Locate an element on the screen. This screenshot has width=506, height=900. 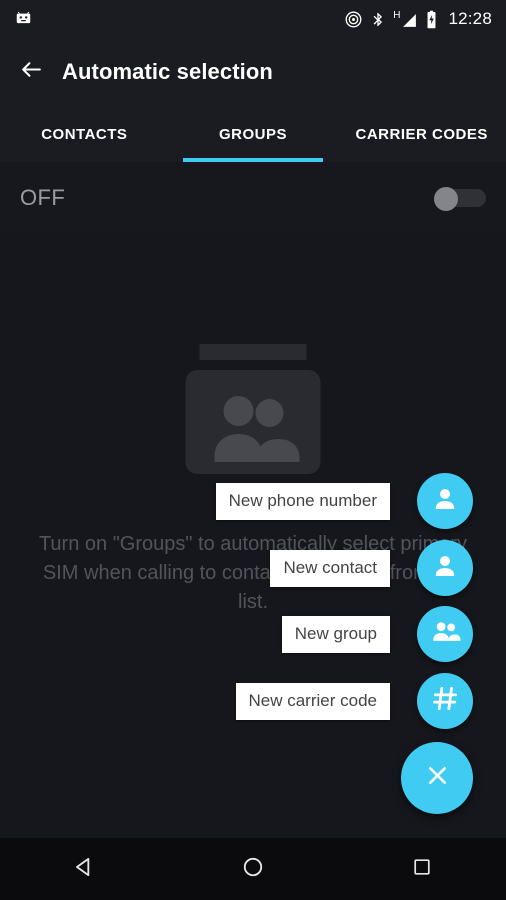
fab-label-new-group: New group is located at coordinates (335, 634).